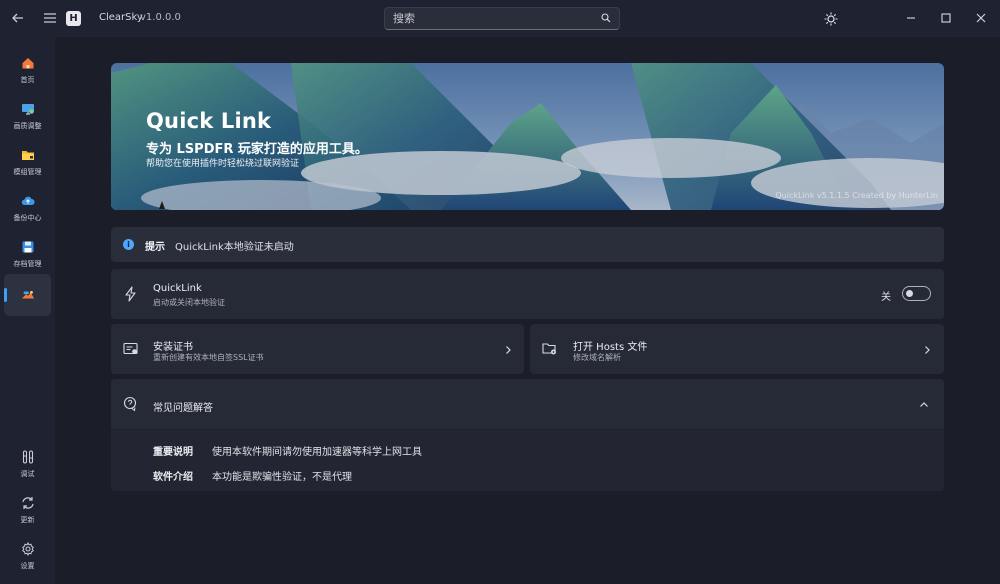  I want to click on display-icon, so click(28, 109).